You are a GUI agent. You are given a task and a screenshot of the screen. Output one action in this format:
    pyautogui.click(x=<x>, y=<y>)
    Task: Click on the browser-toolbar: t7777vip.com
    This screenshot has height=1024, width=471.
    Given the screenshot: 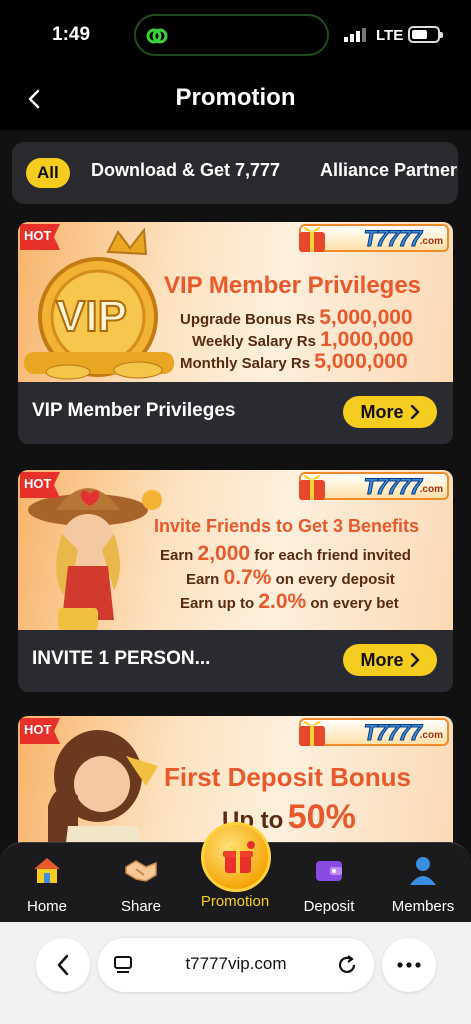 What is the action you would take?
    pyautogui.click(x=235, y=973)
    